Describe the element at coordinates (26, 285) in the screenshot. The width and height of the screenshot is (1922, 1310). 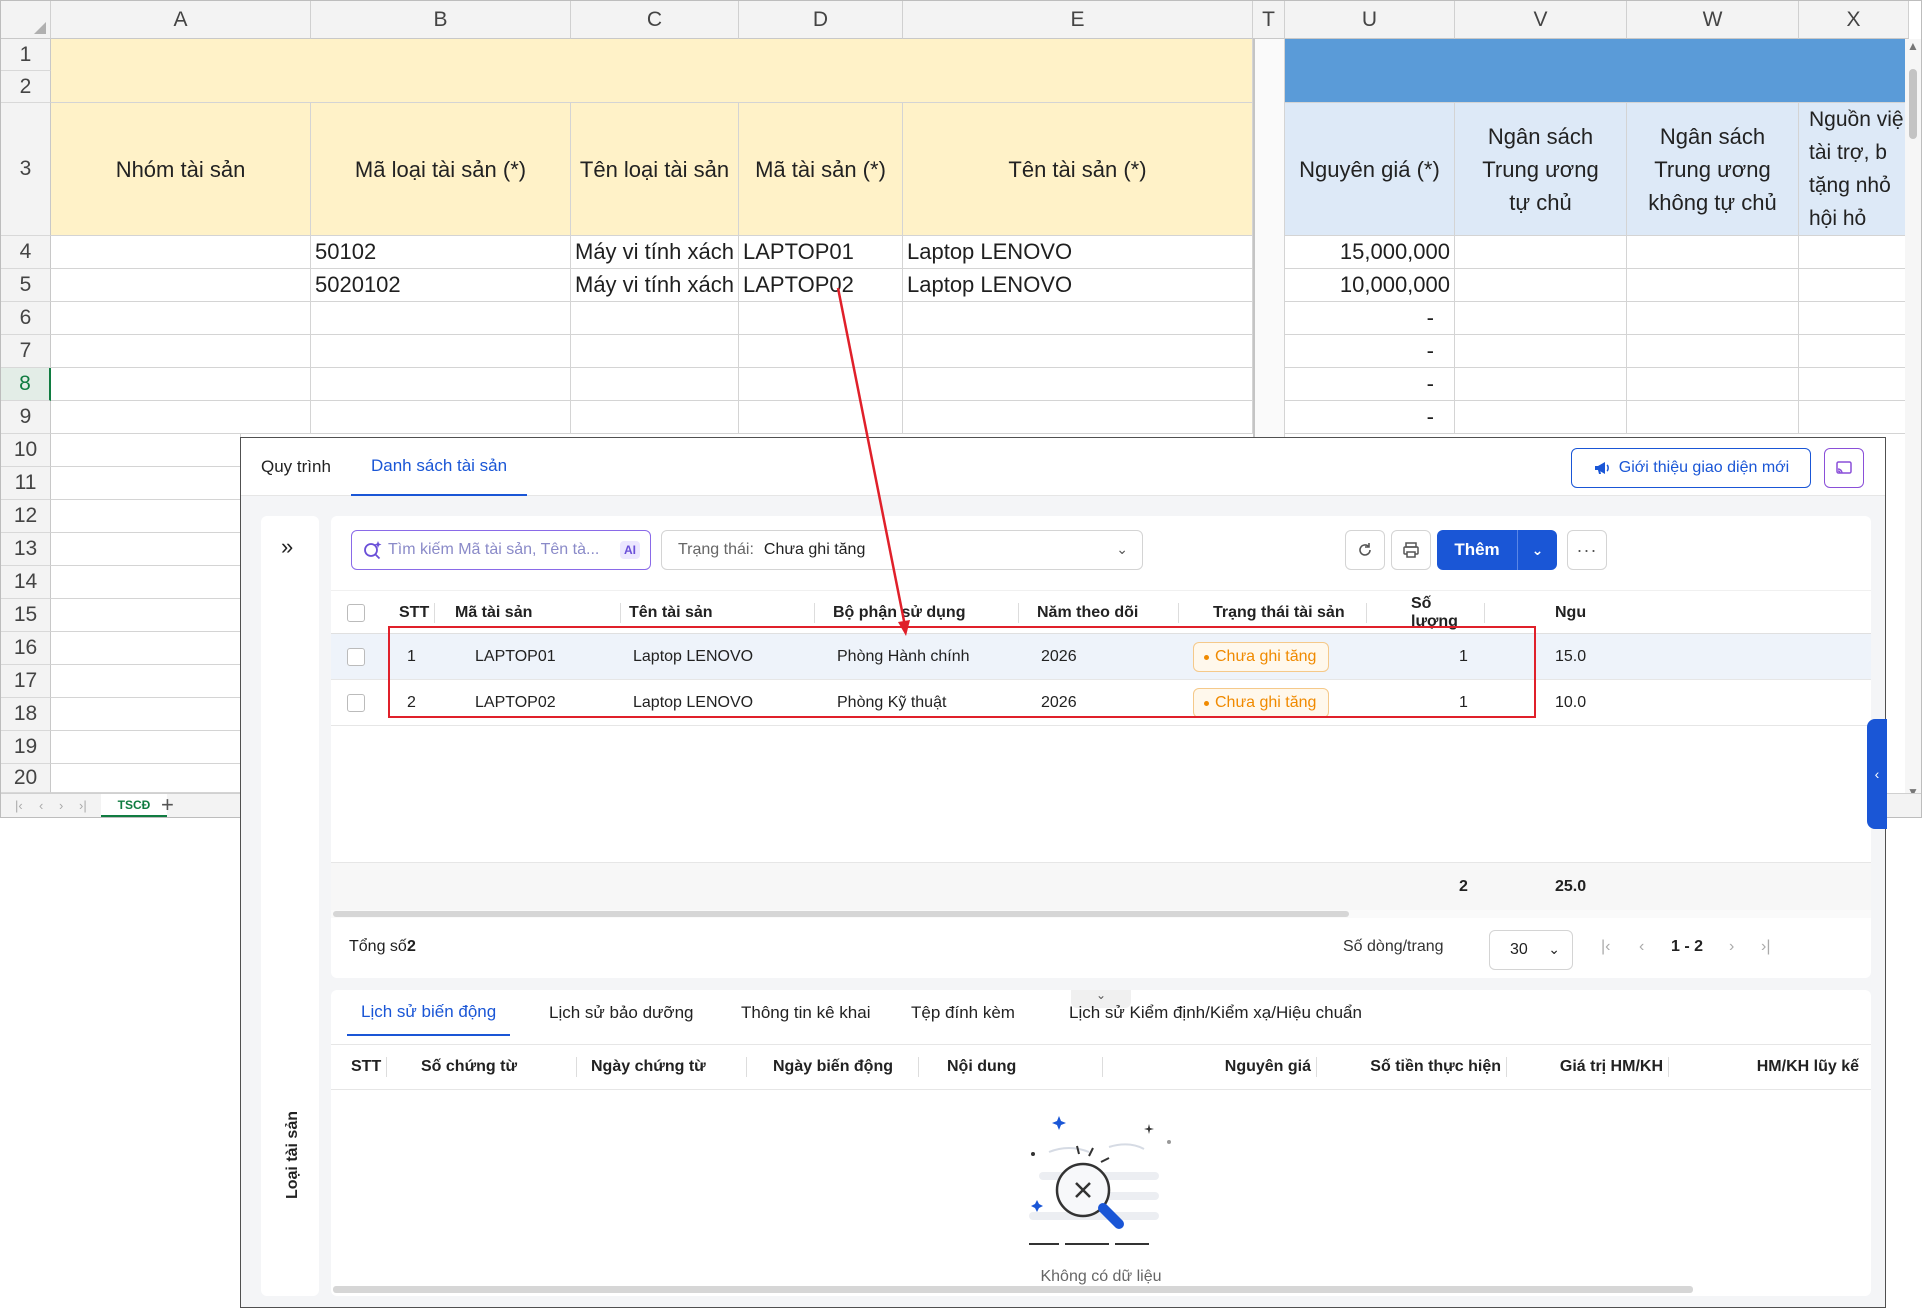
I see `row-header: 5` at that location.